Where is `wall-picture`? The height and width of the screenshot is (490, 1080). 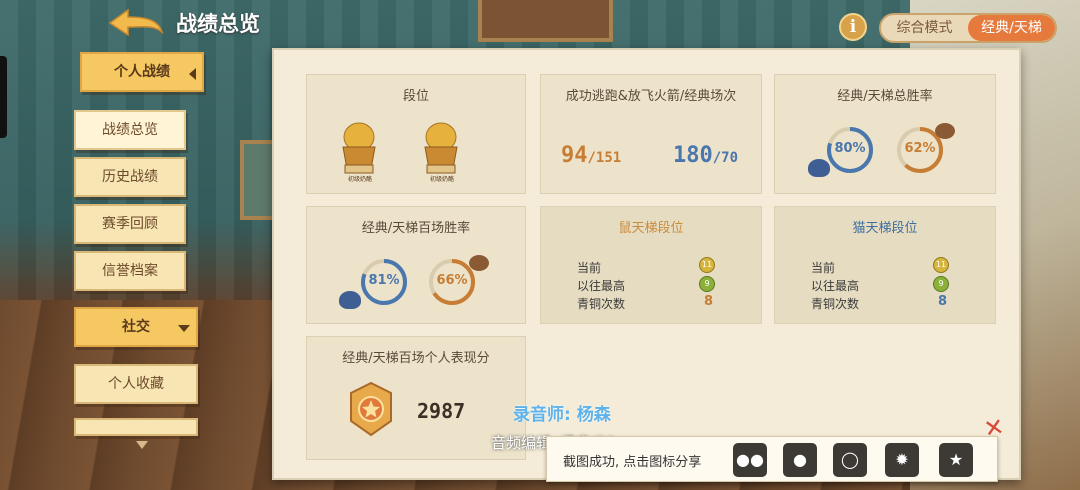
wall-picture is located at coordinates (258, 180).